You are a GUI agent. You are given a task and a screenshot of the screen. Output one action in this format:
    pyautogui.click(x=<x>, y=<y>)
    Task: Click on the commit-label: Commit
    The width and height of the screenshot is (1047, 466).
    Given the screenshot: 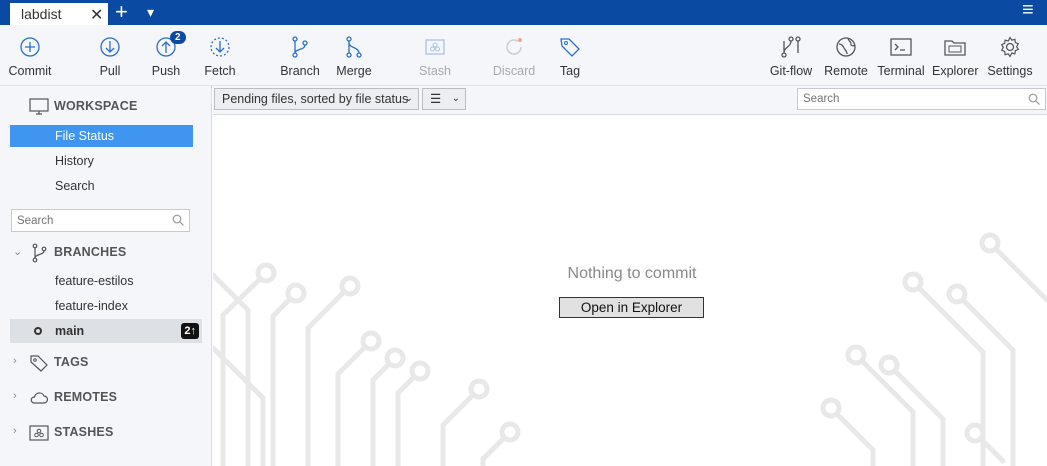 What is the action you would take?
    pyautogui.click(x=30, y=71)
    